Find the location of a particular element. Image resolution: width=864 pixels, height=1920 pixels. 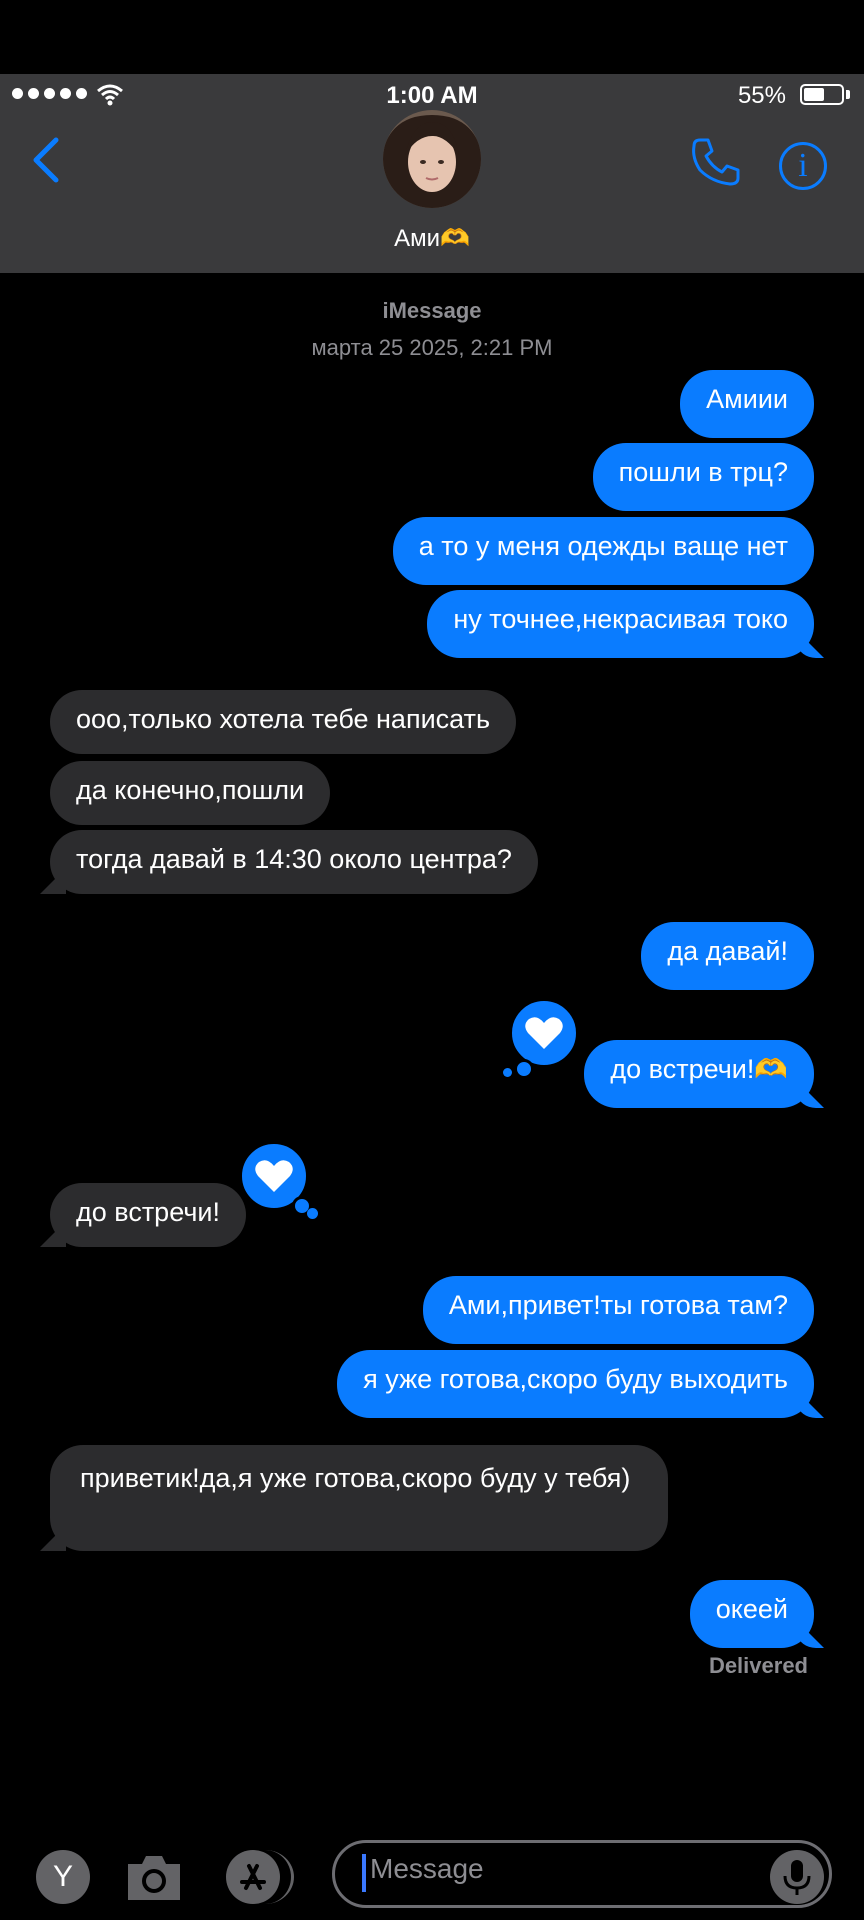

tapback-heart is located at coordinates (544, 1033).